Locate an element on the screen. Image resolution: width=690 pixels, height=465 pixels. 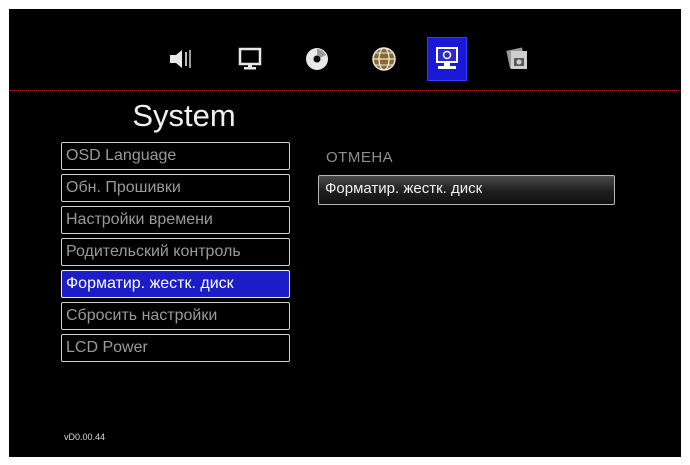
menu-item-lcd-power: LCD Power is located at coordinates (175, 348).